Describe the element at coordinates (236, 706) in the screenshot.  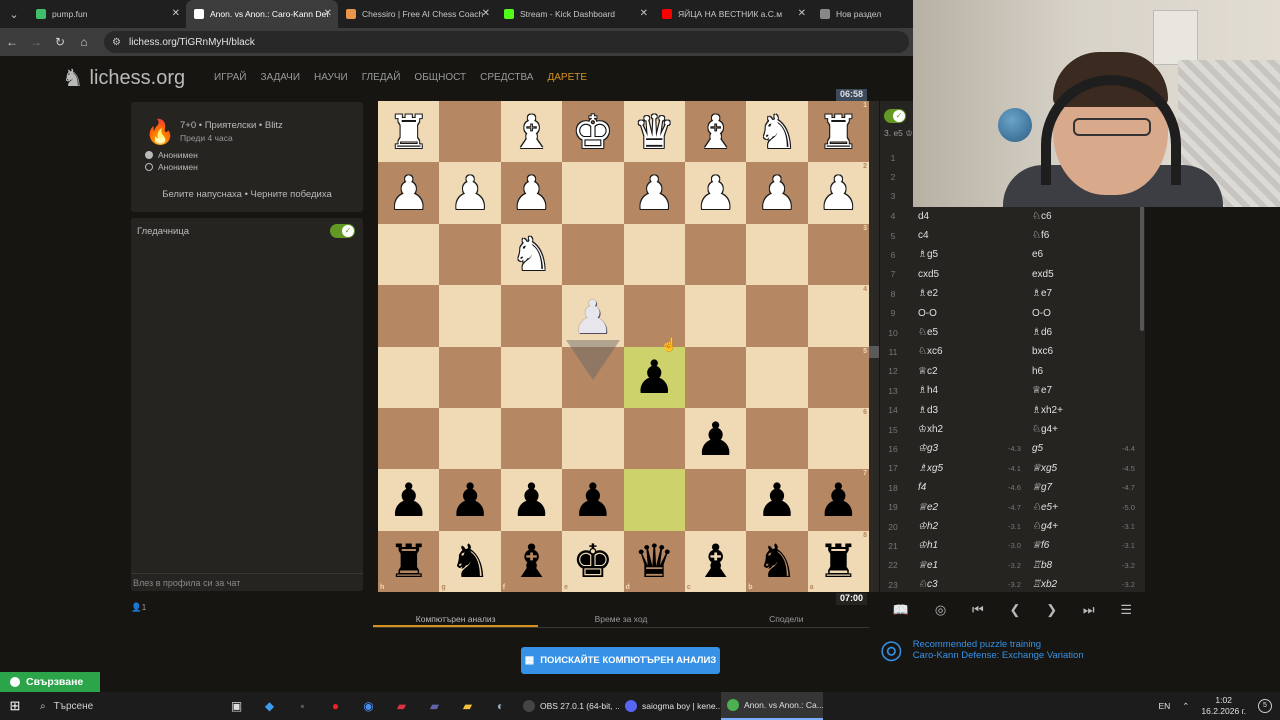
I see `task-view-icon: ▣` at that location.